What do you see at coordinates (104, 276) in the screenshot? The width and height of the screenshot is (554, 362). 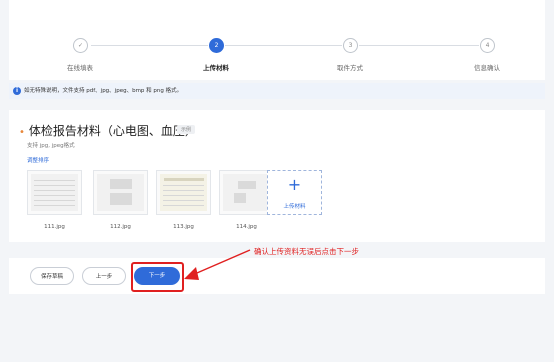 I see `previous-step-button: 上一步` at bounding box center [104, 276].